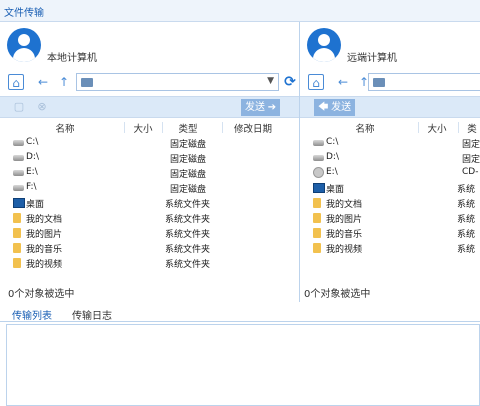 This screenshot has width=480, height=406. I want to click on up-arrow-icon: ↑, so click(64, 82).